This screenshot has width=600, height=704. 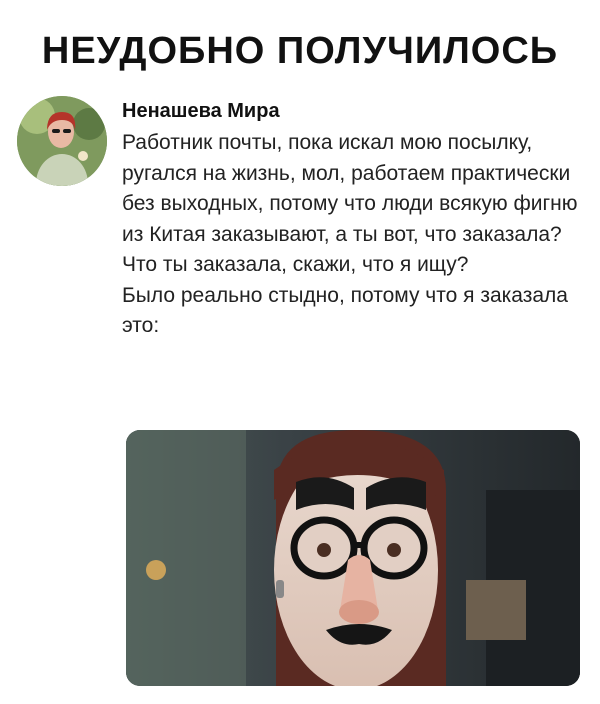 I want to click on avatar-photo-icon, so click(x=62, y=141).